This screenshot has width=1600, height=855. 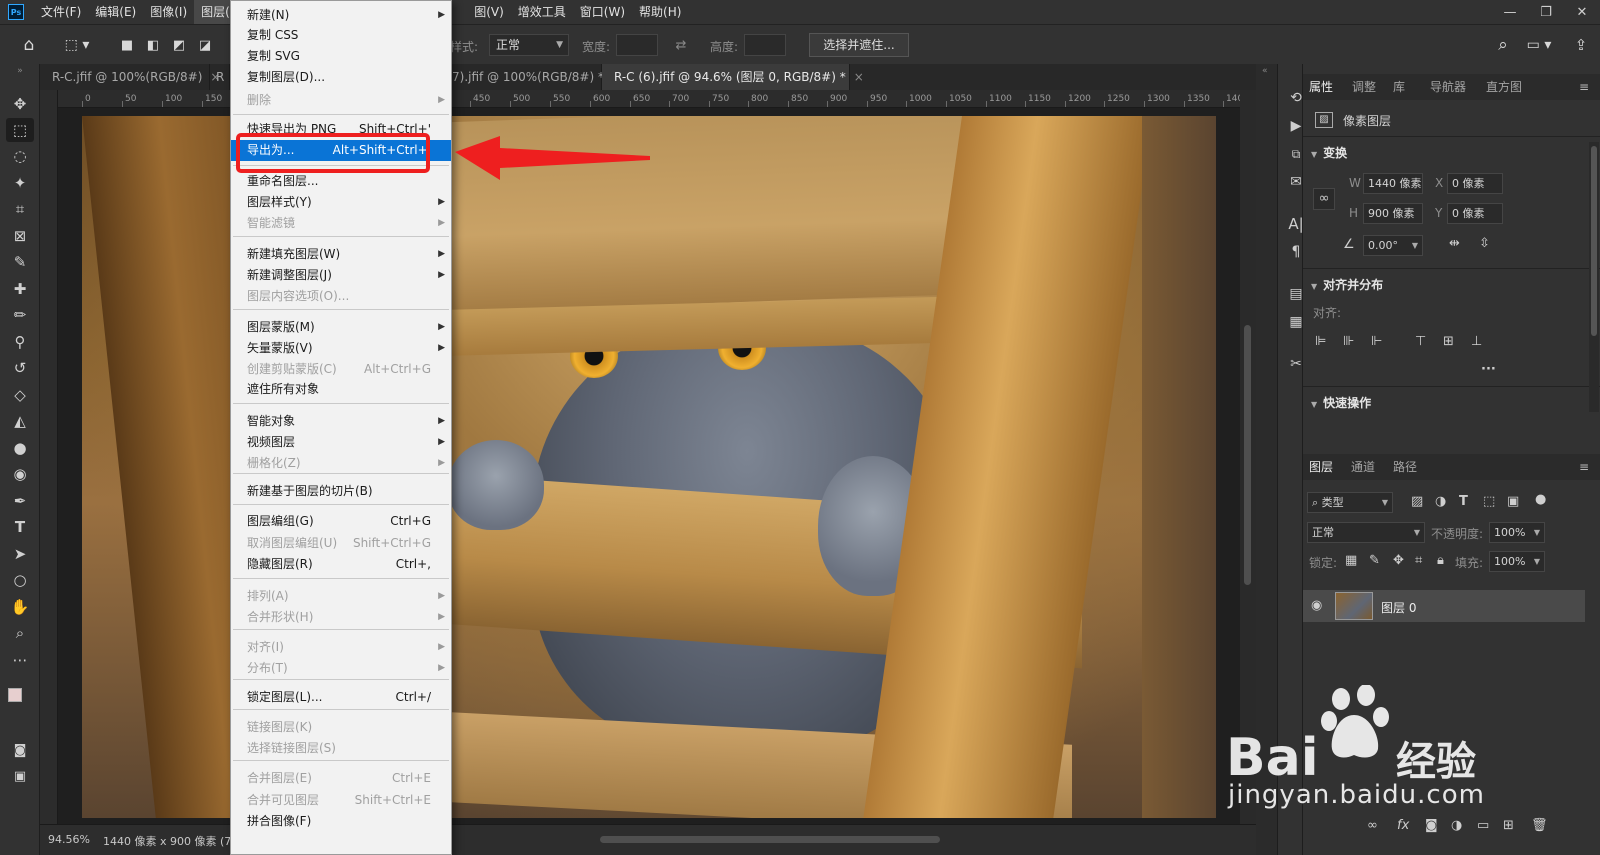 What do you see at coordinates (1540, 499) in the screenshot?
I see `filter-toggle-icon: ●` at bounding box center [1540, 499].